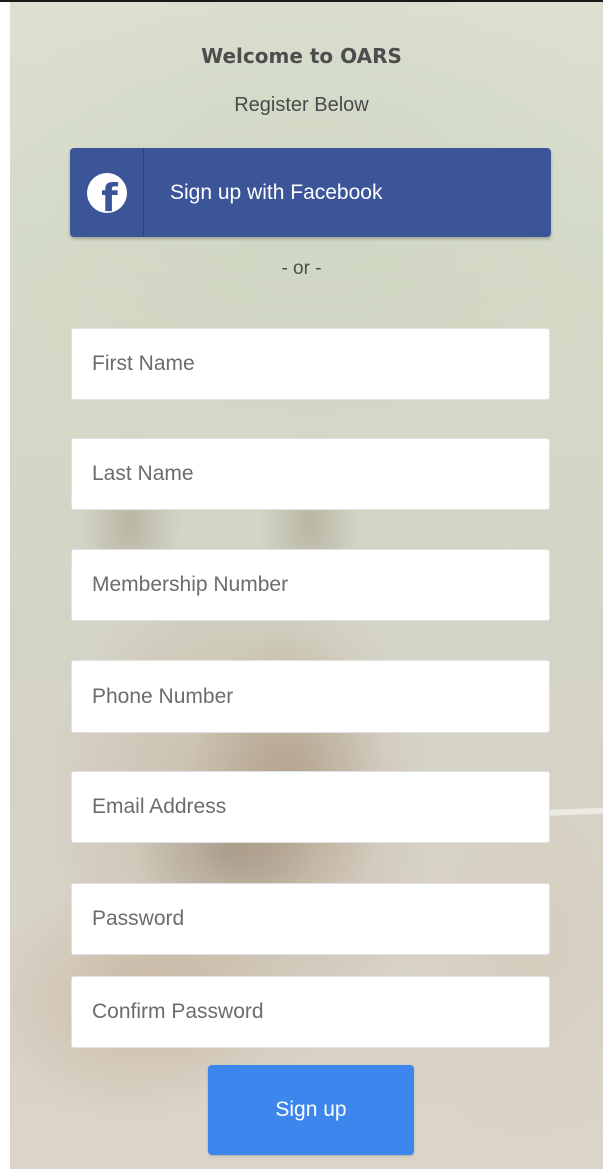 The image size is (603, 1169). I want to click on page-title: Welcome to OARS, so click(301, 56).